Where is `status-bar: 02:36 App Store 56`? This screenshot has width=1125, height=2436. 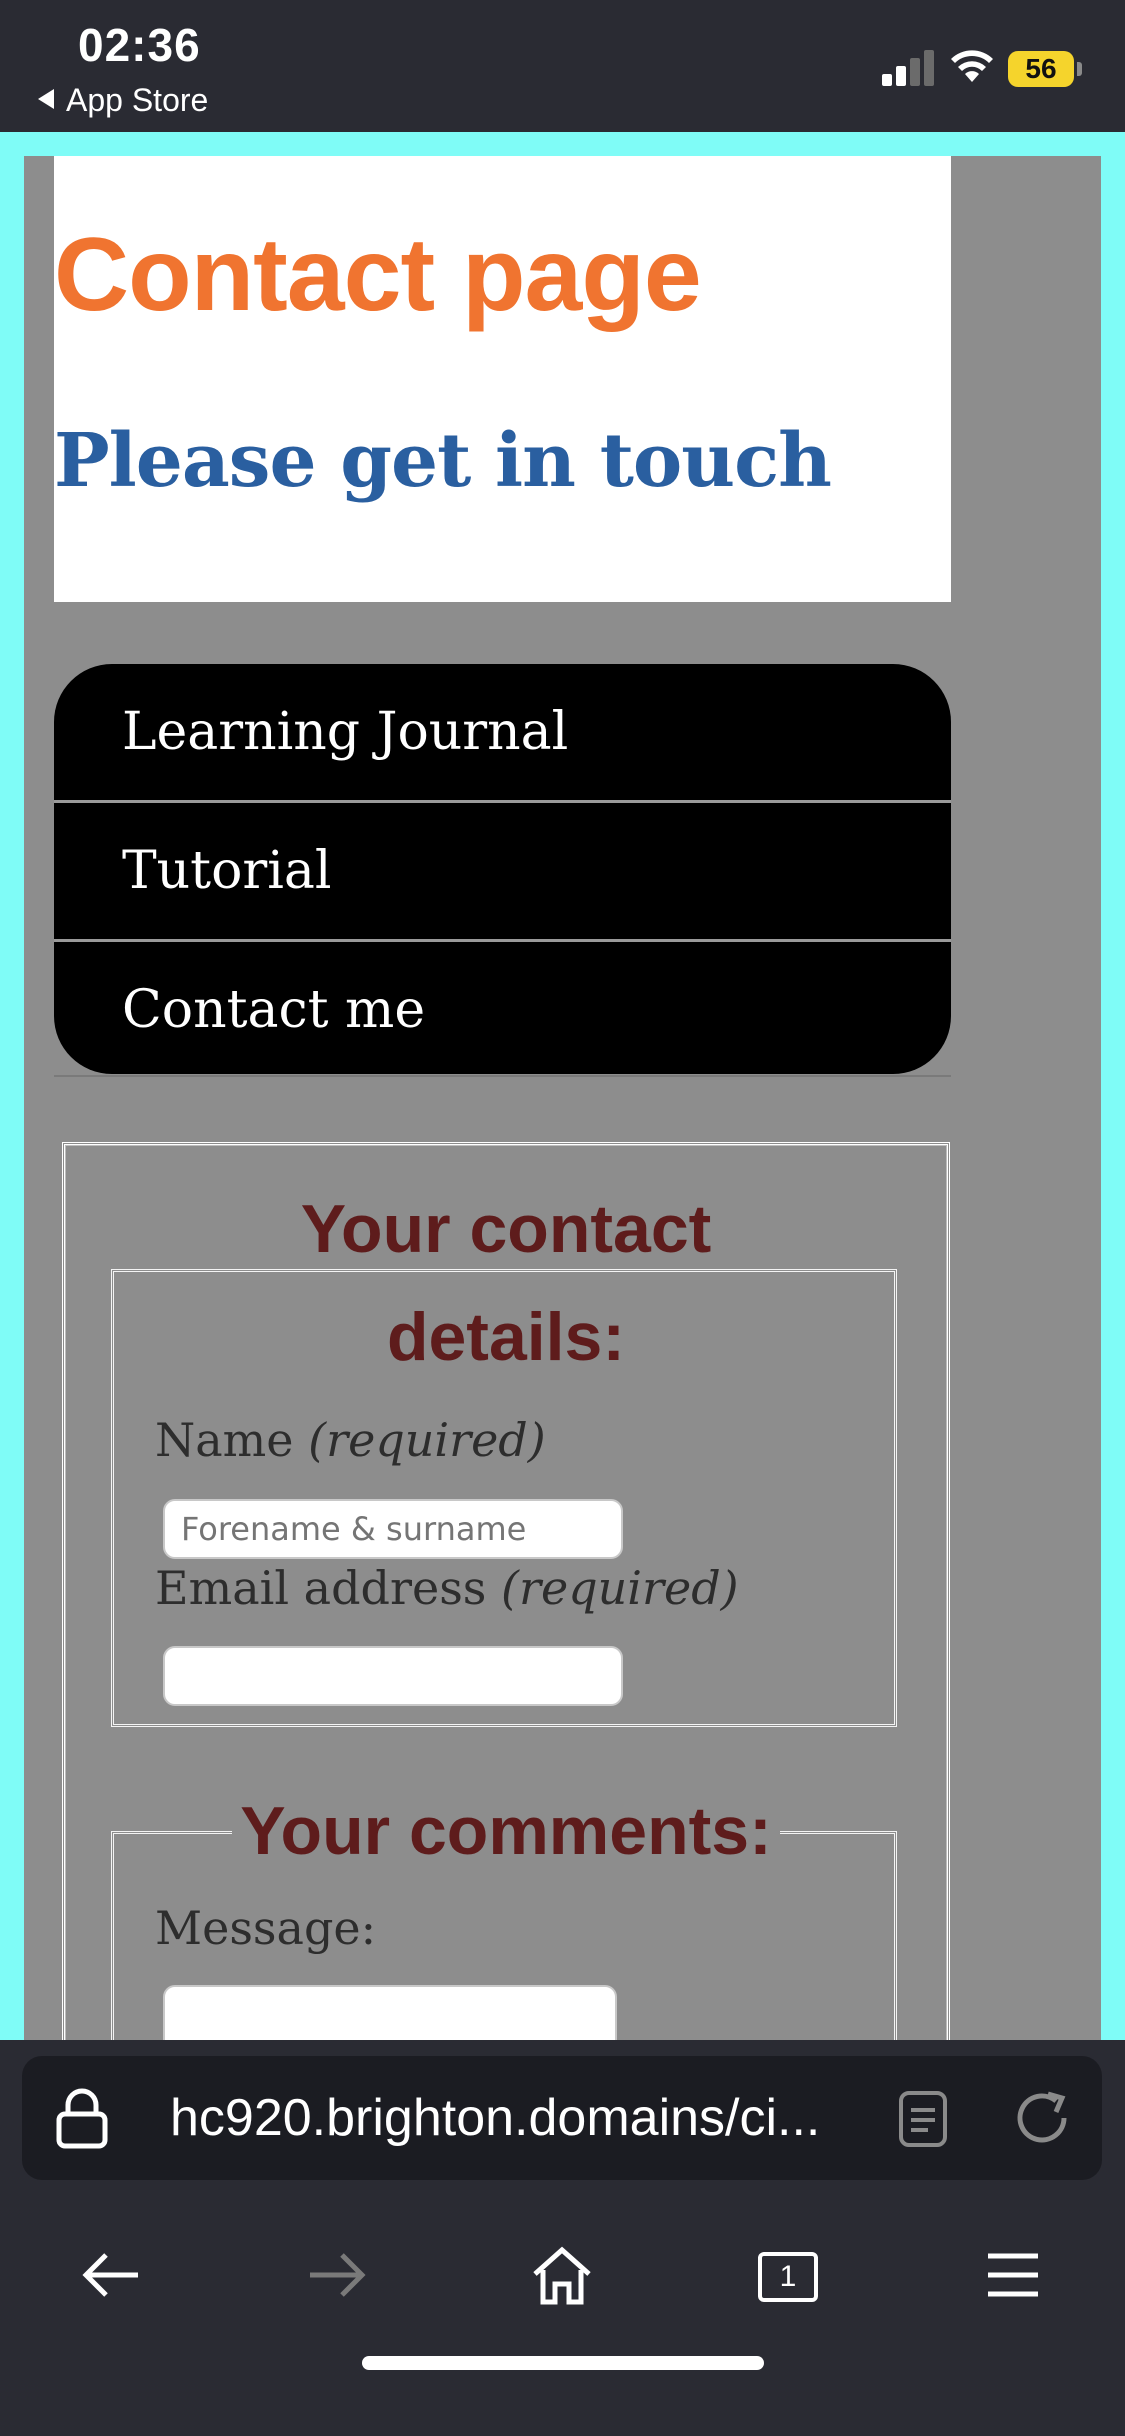
status-bar: 02:36 App Store 56 is located at coordinates (562, 66).